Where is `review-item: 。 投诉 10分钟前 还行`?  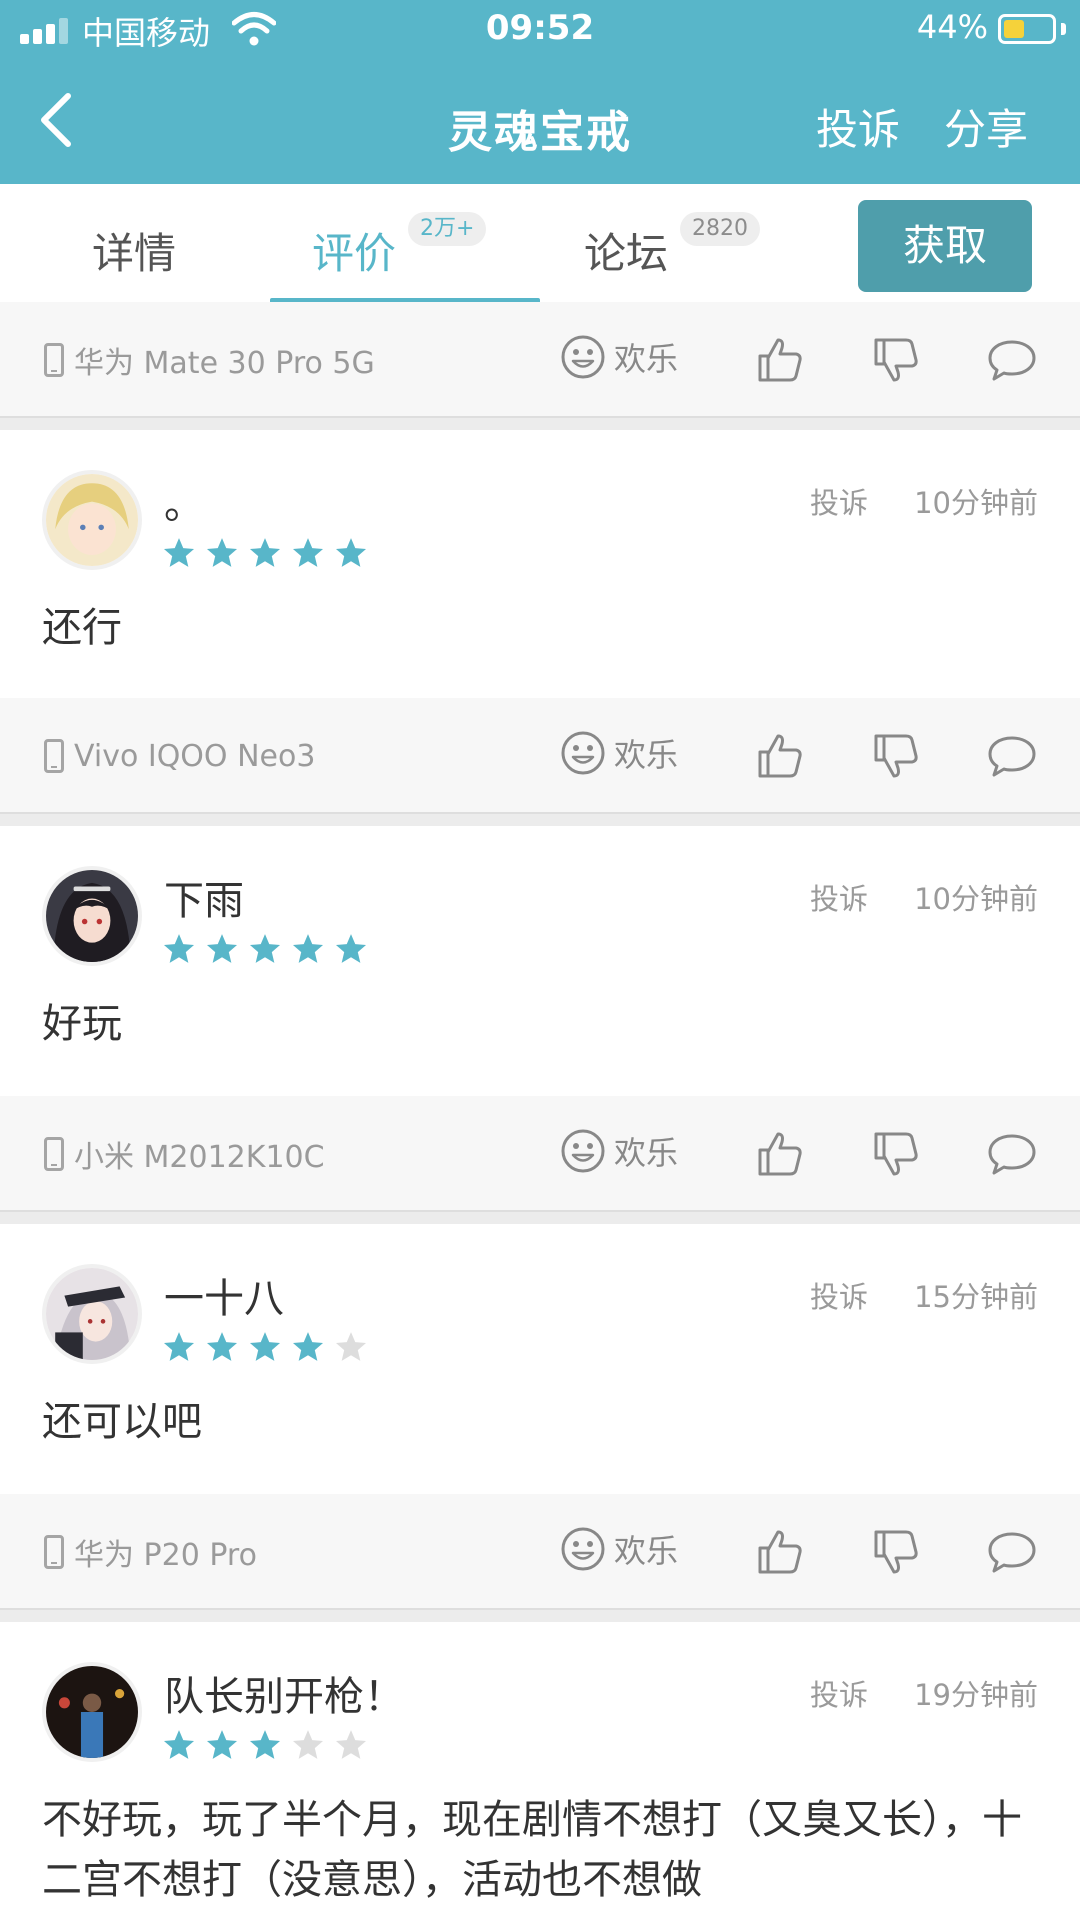 review-item: 。 投诉 10分钟前 还行 is located at coordinates (540, 564).